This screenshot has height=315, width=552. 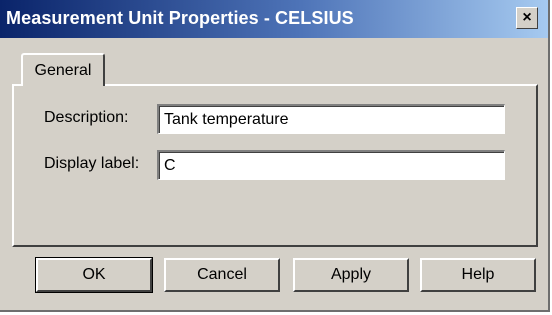 I want to click on ok-button: OK, so click(x=94, y=275).